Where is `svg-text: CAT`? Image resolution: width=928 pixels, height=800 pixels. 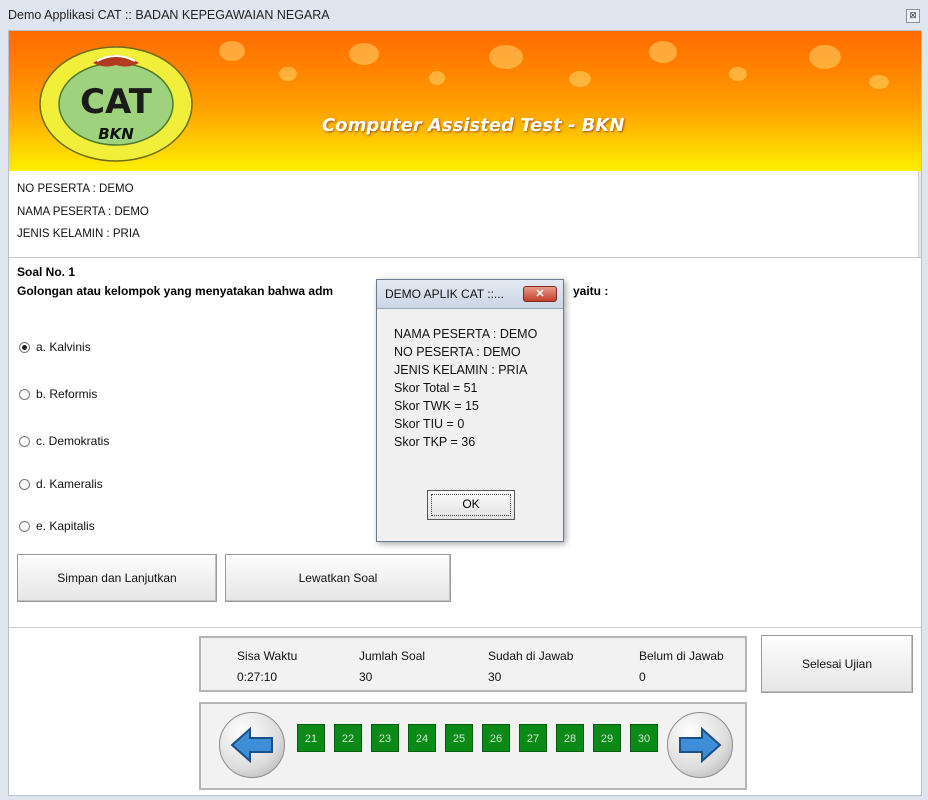
svg-text: CAT is located at coordinates (116, 102).